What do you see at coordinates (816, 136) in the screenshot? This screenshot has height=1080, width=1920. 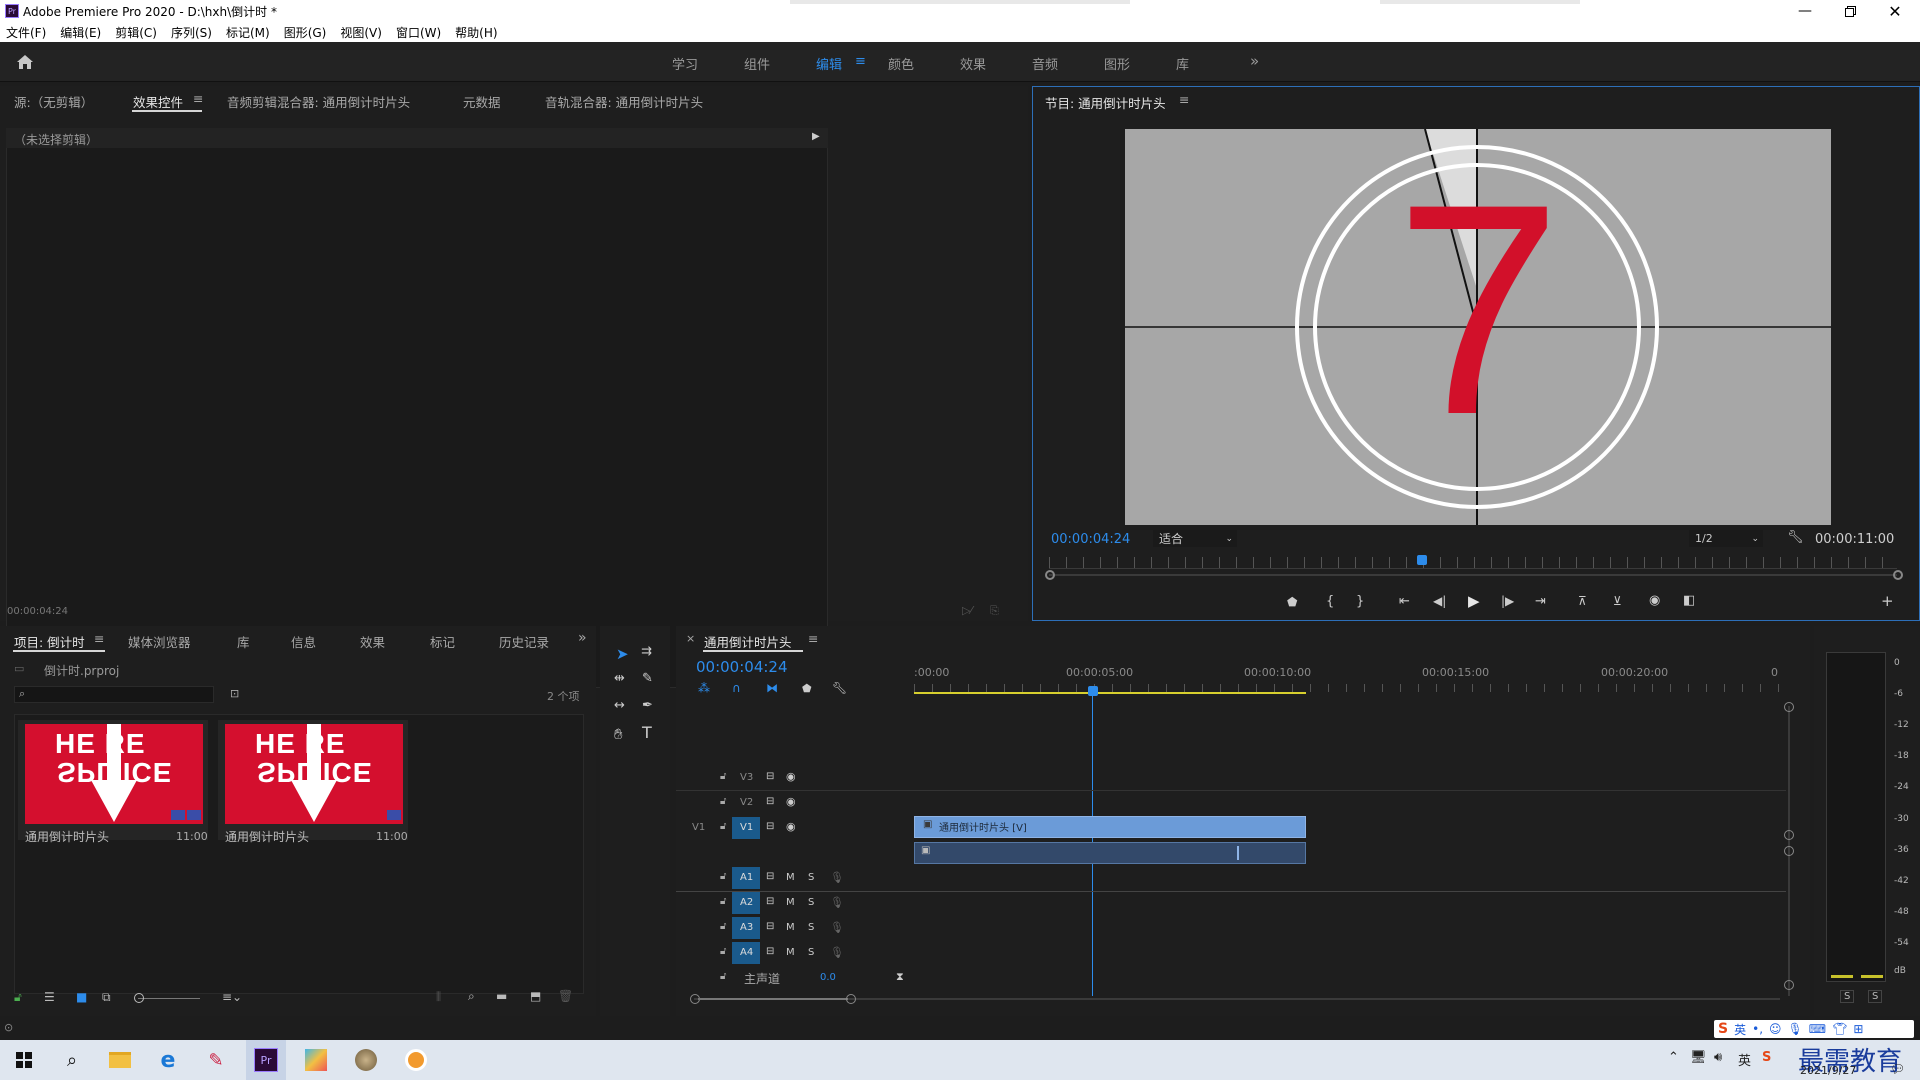 I see `expand-arrow-icon: ▶` at bounding box center [816, 136].